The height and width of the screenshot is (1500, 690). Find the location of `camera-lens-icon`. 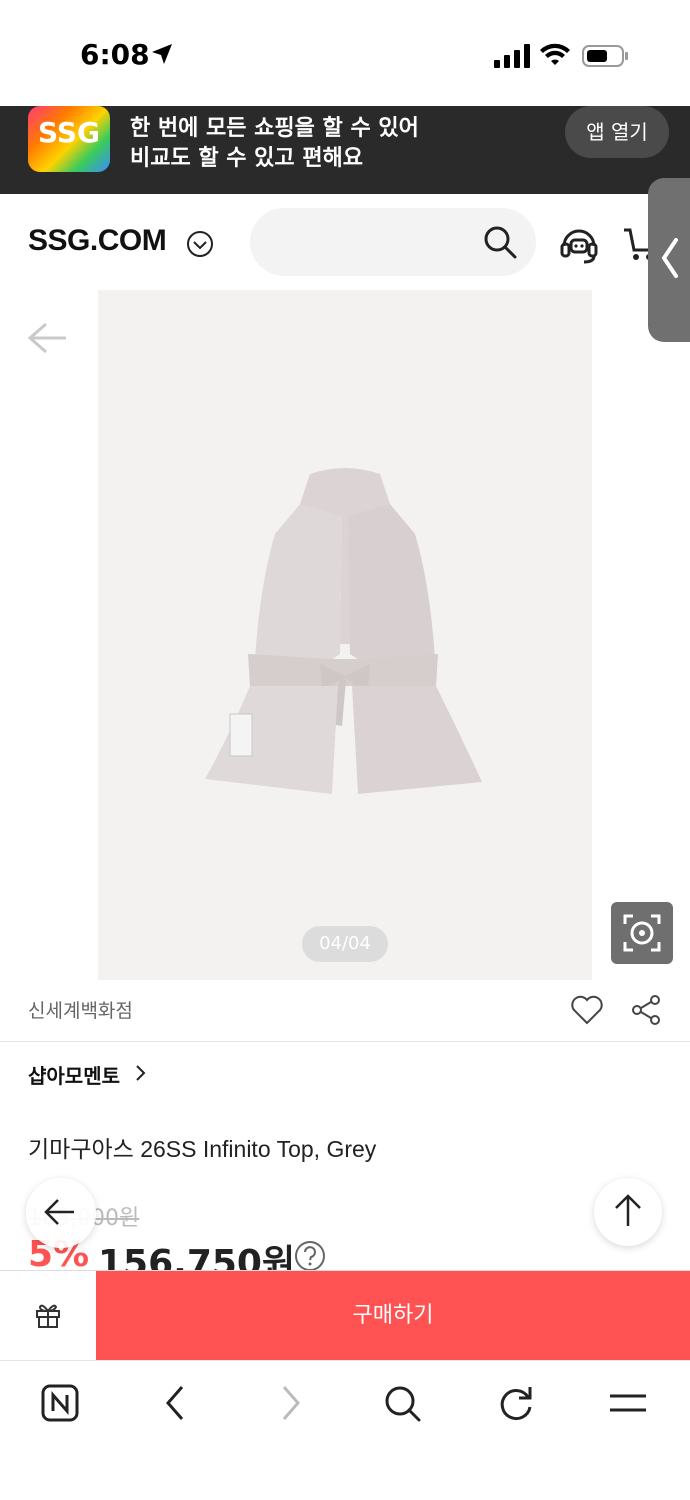

camera-lens-icon is located at coordinates (642, 933).